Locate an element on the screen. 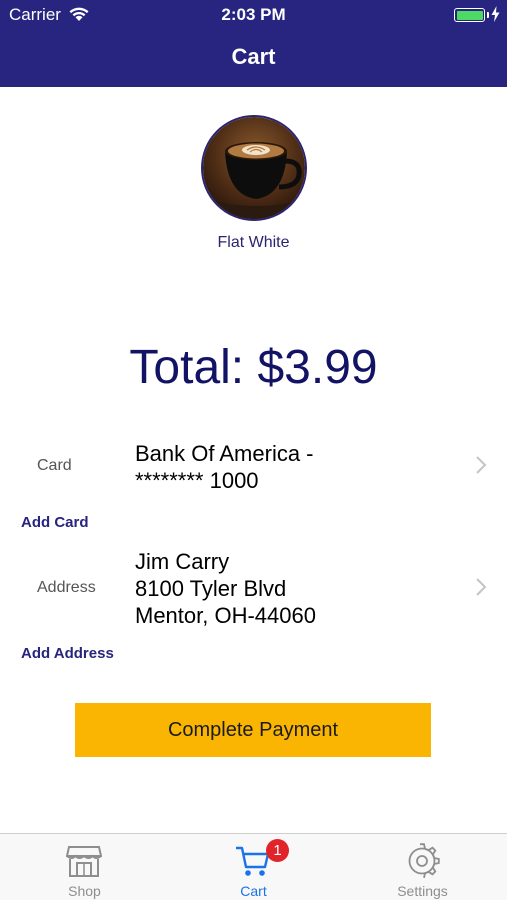  complete-payment-button: Complete Payment is located at coordinates (253, 730).